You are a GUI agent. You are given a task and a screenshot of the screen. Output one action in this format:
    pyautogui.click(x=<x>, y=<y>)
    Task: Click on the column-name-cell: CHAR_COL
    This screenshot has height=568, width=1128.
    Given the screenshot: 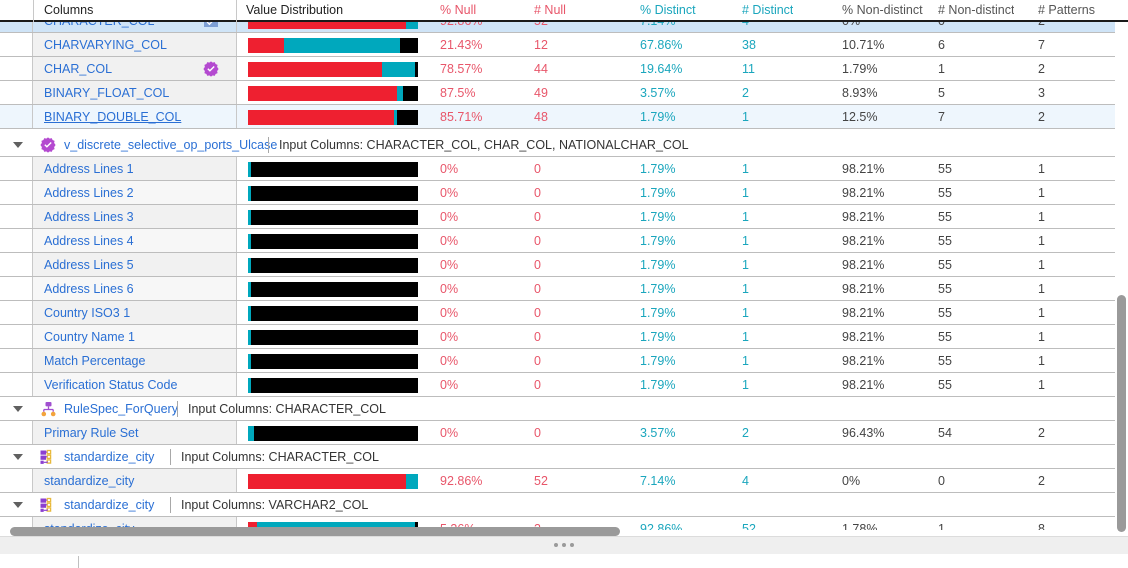 What is the action you would take?
    pyautogui.click(x=134, y=69)
    